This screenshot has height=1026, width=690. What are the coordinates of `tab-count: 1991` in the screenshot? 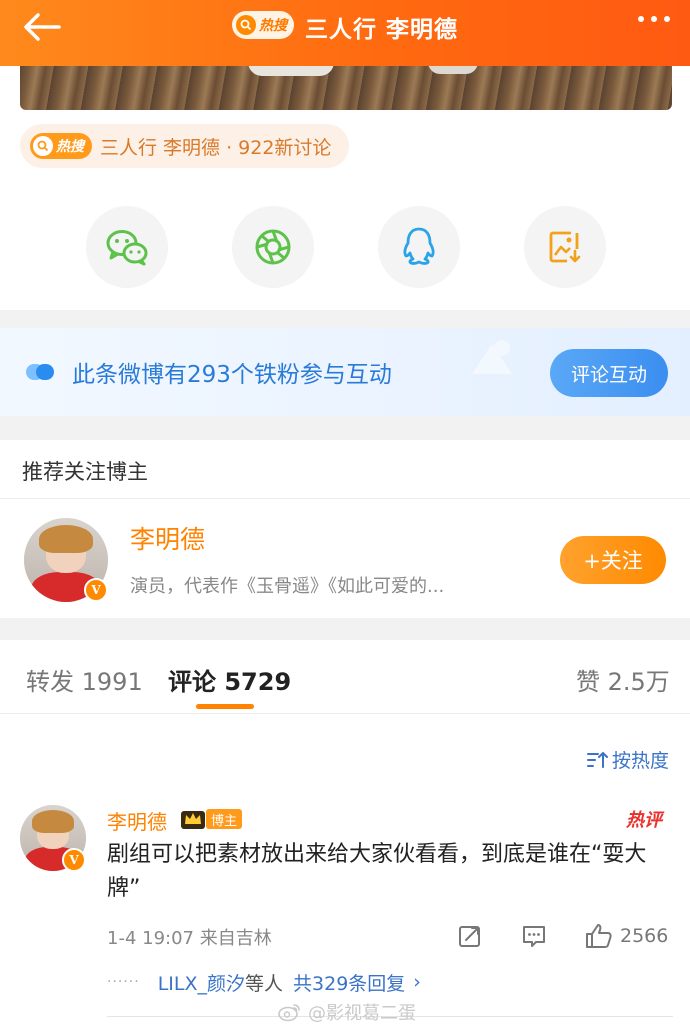 It's located at (112, 682).